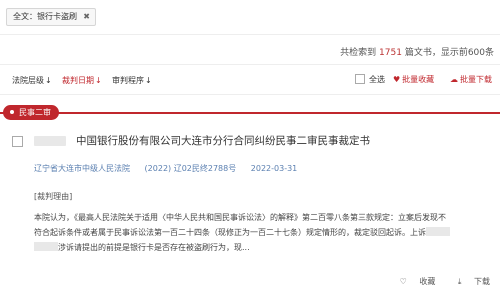 The width and height of the screenshot is (500, 292). I want to click on batch-collect-button: ♥ 批量收藏, so click(413, 79).